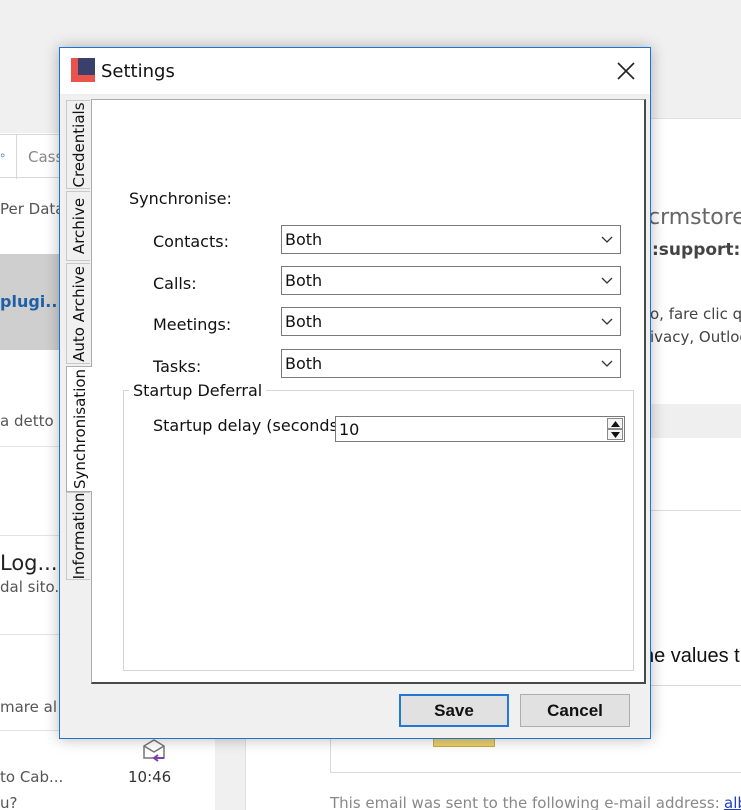  Describe the element at coordinates (732, 802) in the screenshot. I see `footer-email-link: alb` at that location.